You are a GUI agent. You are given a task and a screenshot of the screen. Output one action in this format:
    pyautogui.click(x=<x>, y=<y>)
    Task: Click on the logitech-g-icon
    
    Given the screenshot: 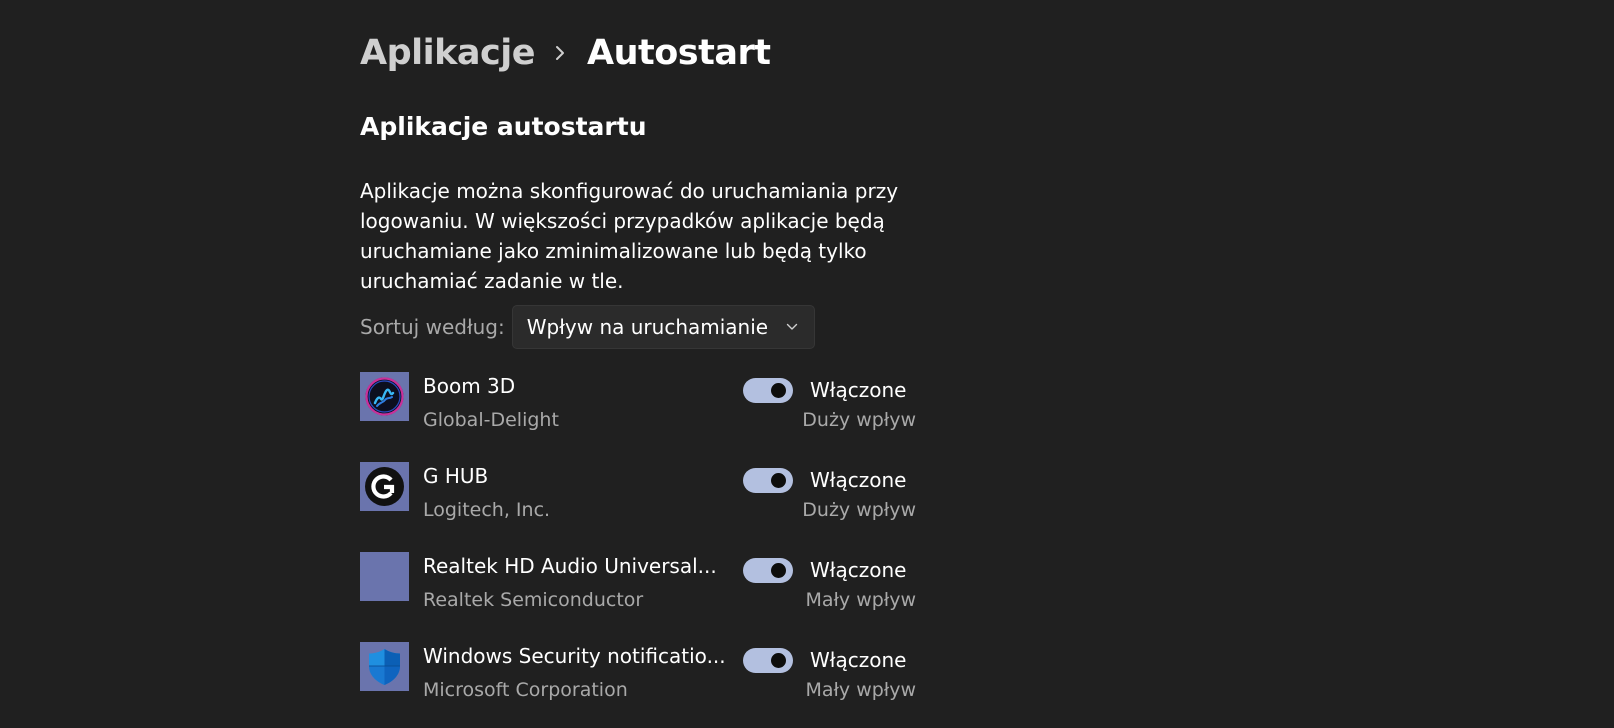 What is the action you would take?
    pyautogui.click(x=384, y=486)
    